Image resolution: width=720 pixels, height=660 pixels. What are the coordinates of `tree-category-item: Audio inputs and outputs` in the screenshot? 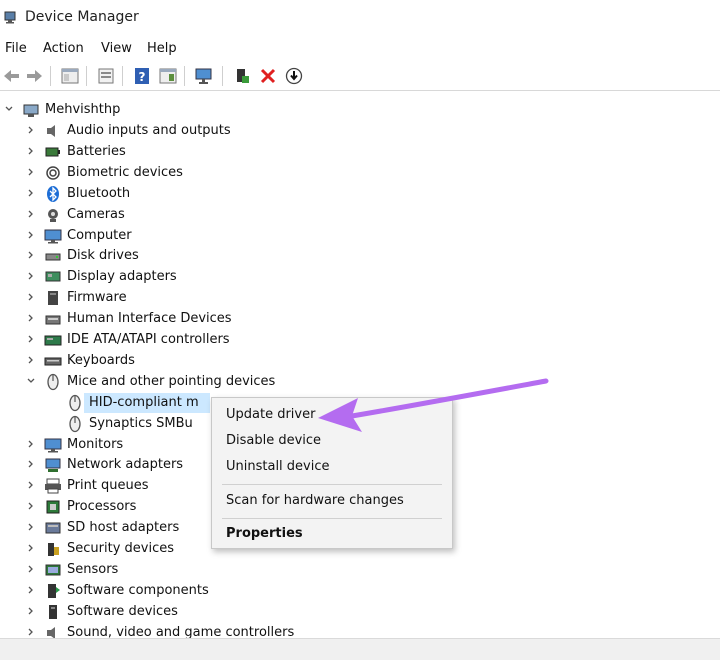 It's located at (230, 131).